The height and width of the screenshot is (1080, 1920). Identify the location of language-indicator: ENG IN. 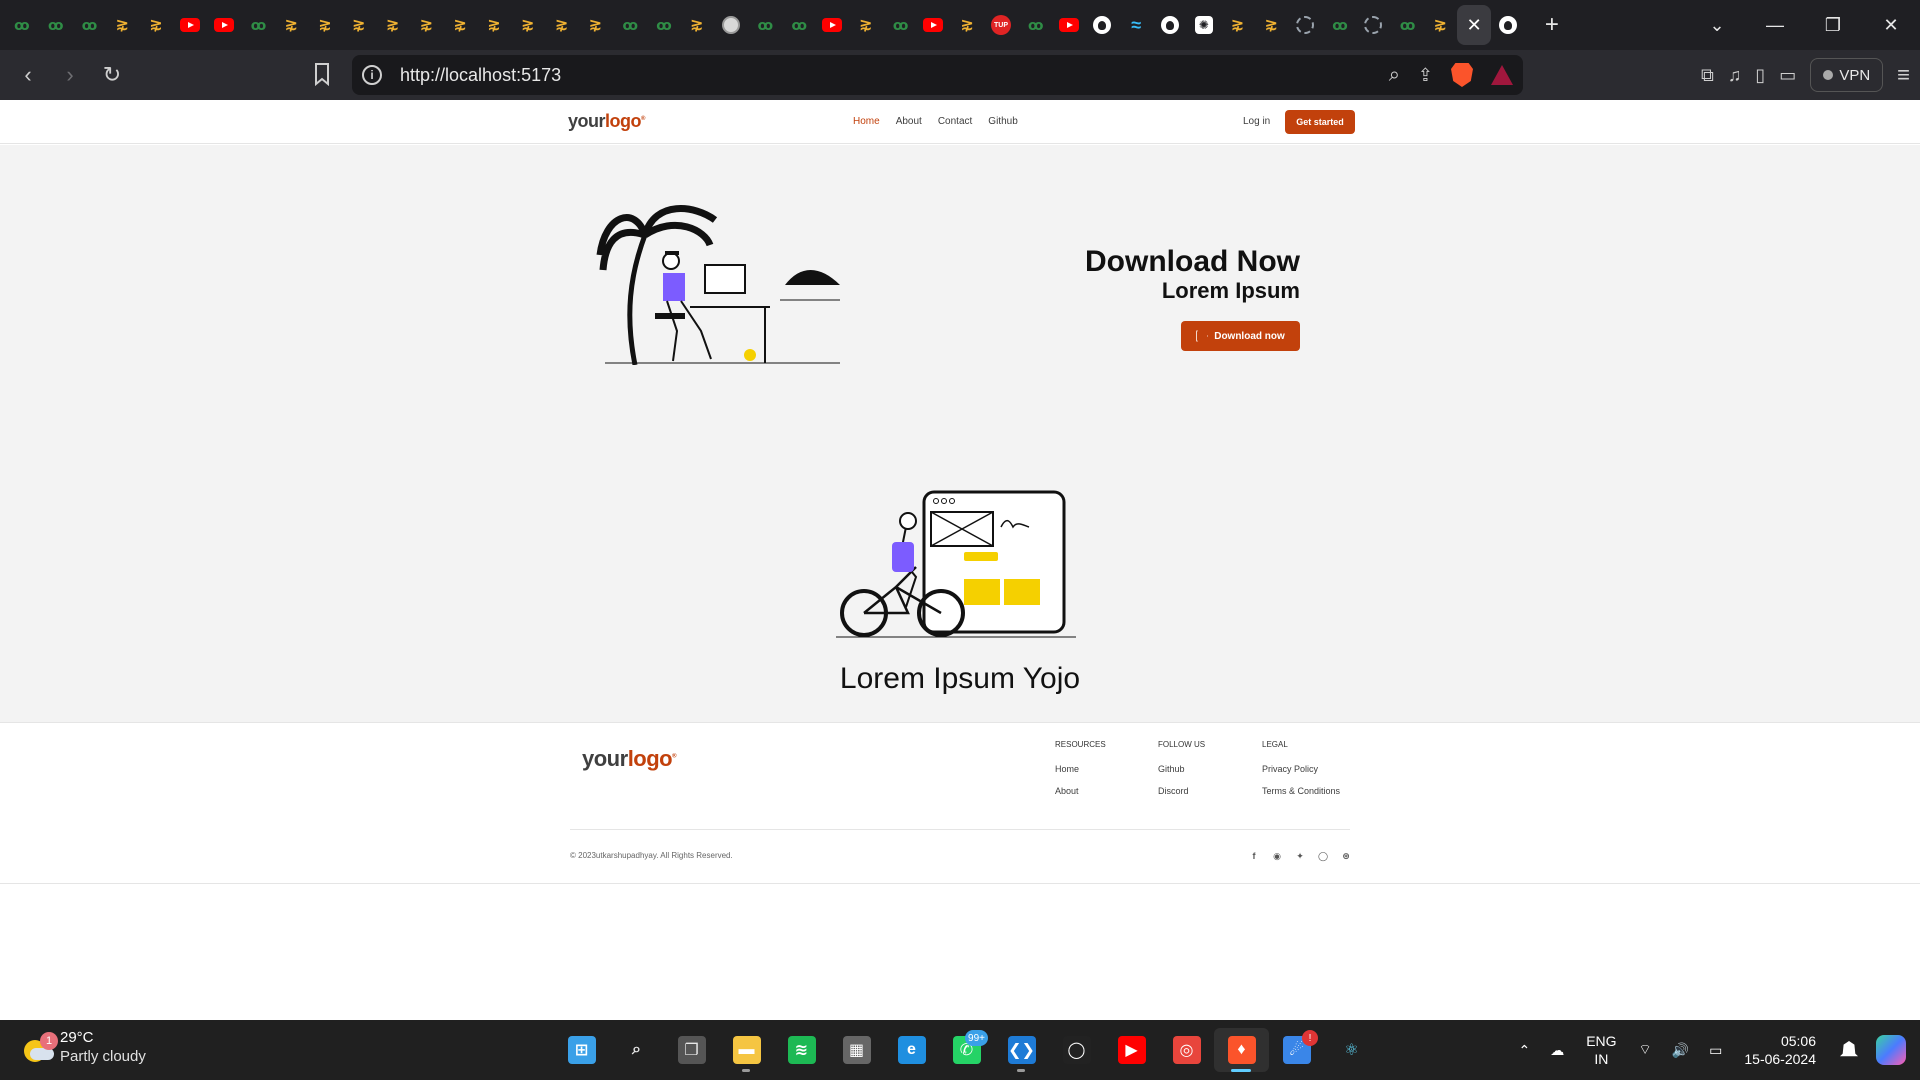
(1601, 1050).